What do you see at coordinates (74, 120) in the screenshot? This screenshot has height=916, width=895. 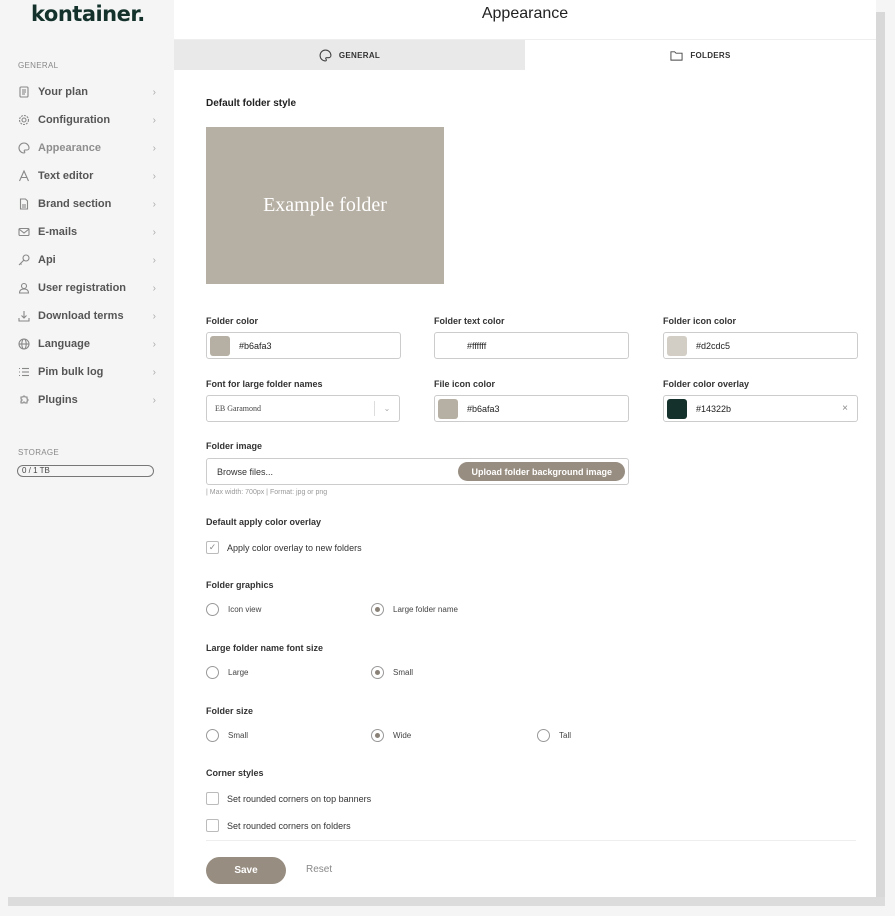 I see `sidebar-item-label: Configuration` at bounding box center [74, 120].